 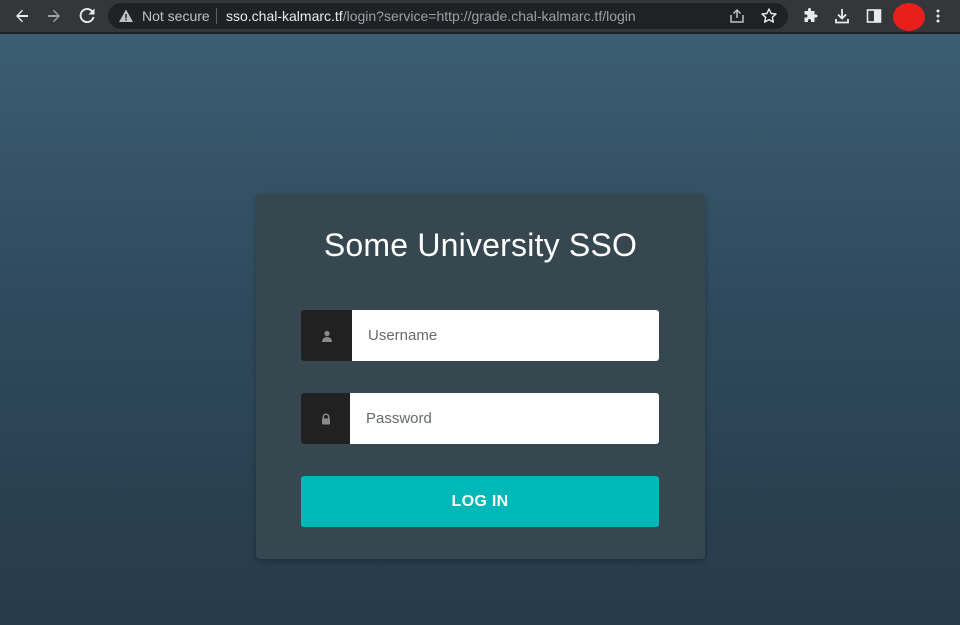 What do you see at coordinates (737, 16) in the screenshot?
I see `share-icon` at bounding box center [737, 16].